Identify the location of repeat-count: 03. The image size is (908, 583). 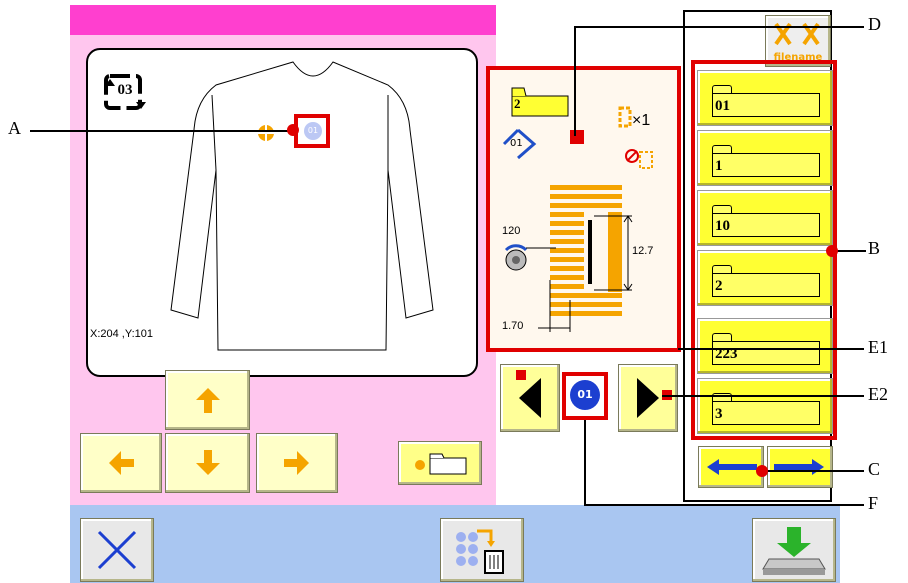
(125, 90).